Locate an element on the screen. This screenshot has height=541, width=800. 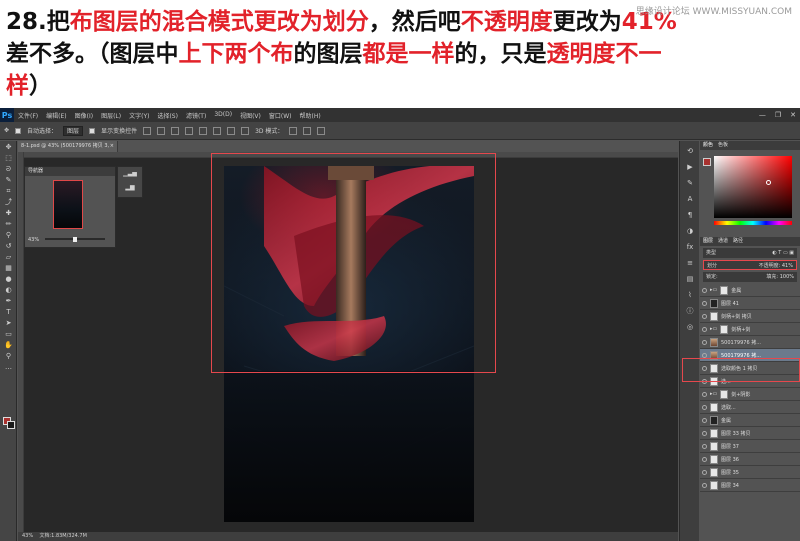
gradient-tool-icon: ▦ is located at coordinates (8, 268).